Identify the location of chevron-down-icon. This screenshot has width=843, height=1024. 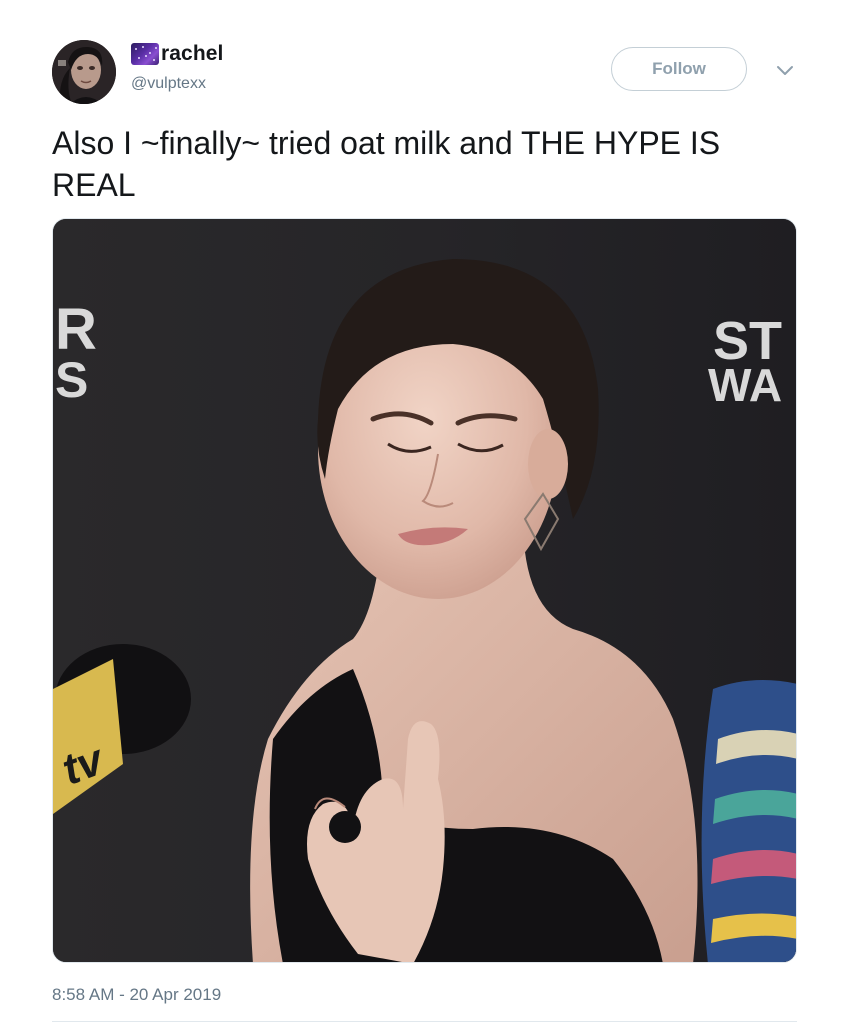
(785, 70).